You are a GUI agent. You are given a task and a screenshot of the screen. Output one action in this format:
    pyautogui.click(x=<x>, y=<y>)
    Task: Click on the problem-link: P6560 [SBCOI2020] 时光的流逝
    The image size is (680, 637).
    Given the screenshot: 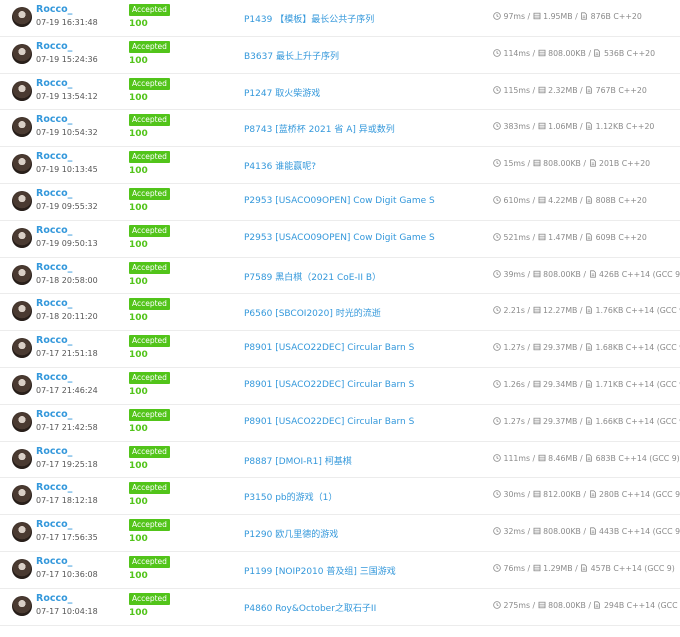 What is the action you would take?
    pyautogui.click(x=312, y=312)
    